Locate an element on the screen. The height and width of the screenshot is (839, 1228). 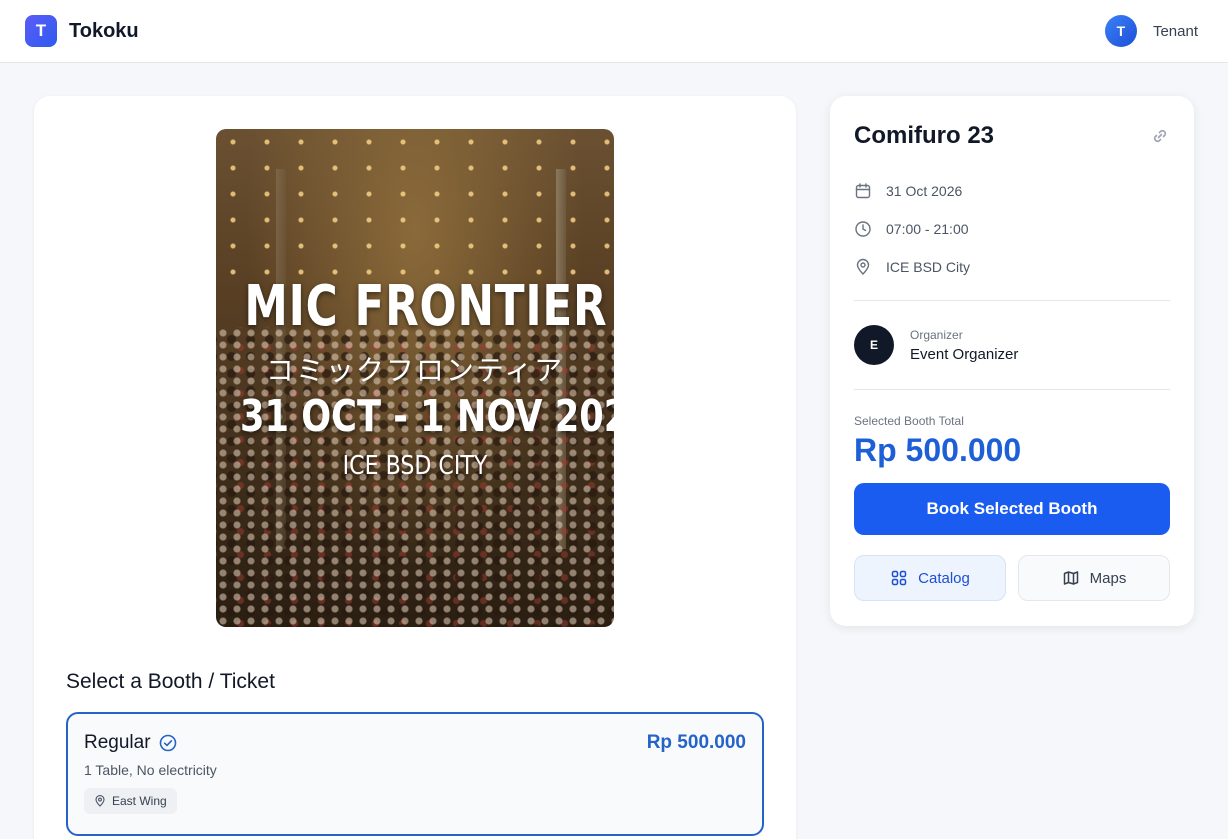
poster-venue: ICE BSD CITY is located at coordinates (415, 466).